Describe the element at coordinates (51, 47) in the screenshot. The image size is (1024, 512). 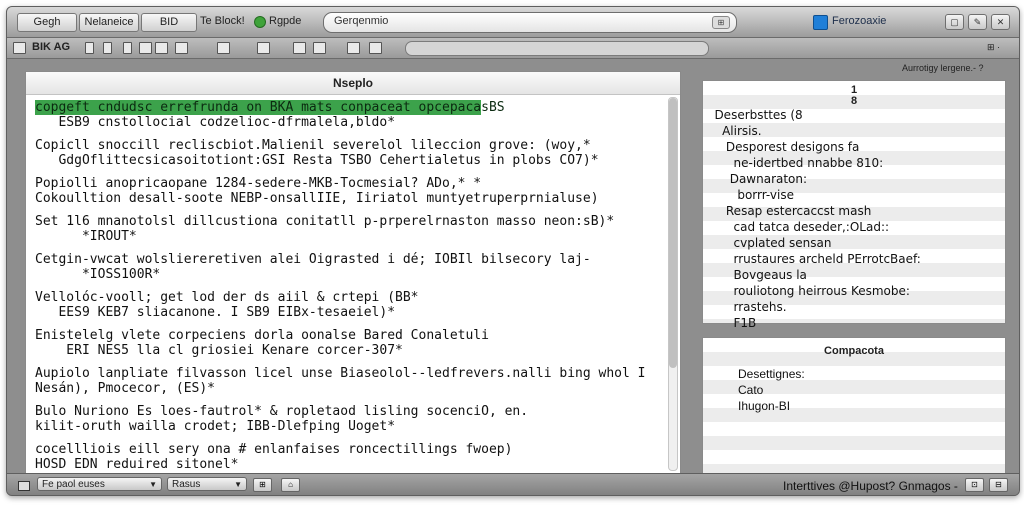
I see `toolbar-label: BIK AG` at that location.